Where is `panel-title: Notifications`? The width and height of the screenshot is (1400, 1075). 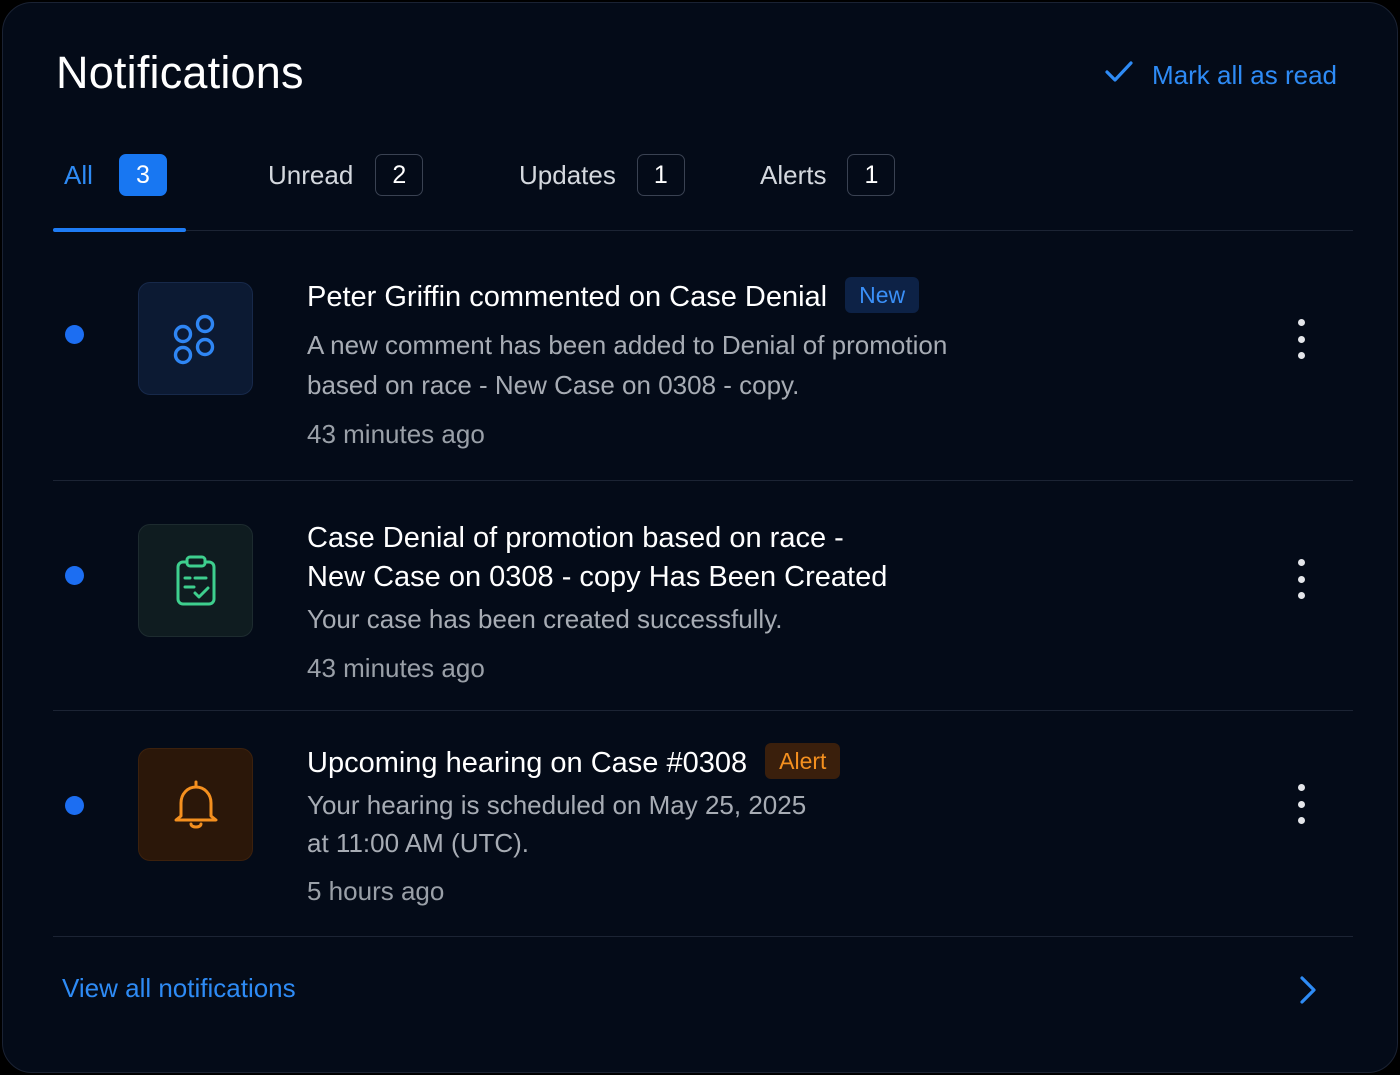
panel-title: Notifications is located at coordinates (180, 72).